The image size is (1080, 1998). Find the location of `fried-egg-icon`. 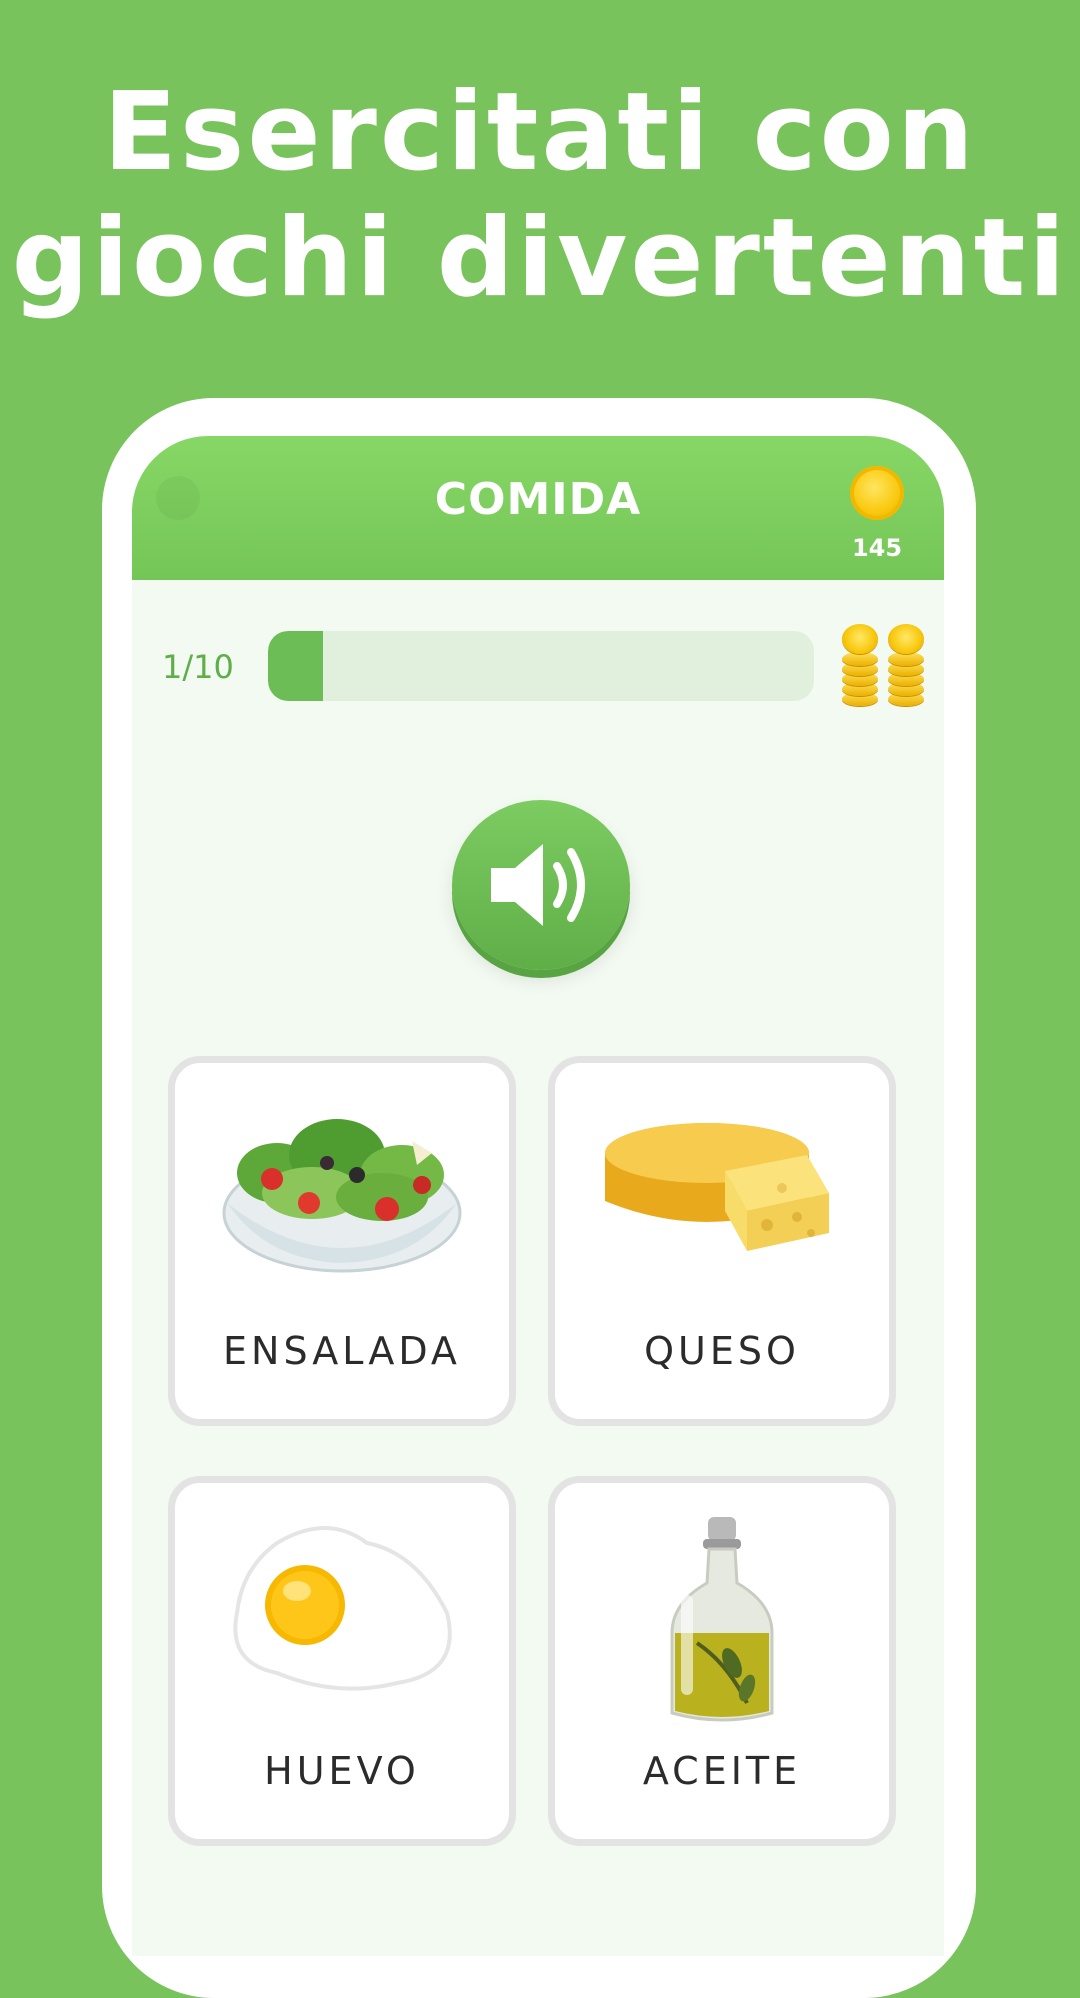

fried-egg-icon is located at coordinates (342, 1608).